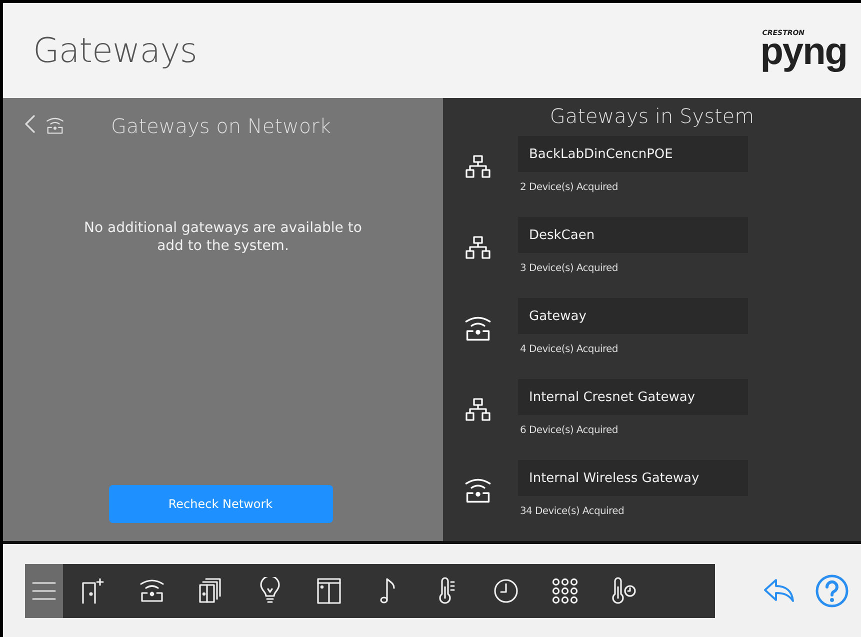 The image size is (861, 637). I want to click on keypad-icon, so click(565, 591).